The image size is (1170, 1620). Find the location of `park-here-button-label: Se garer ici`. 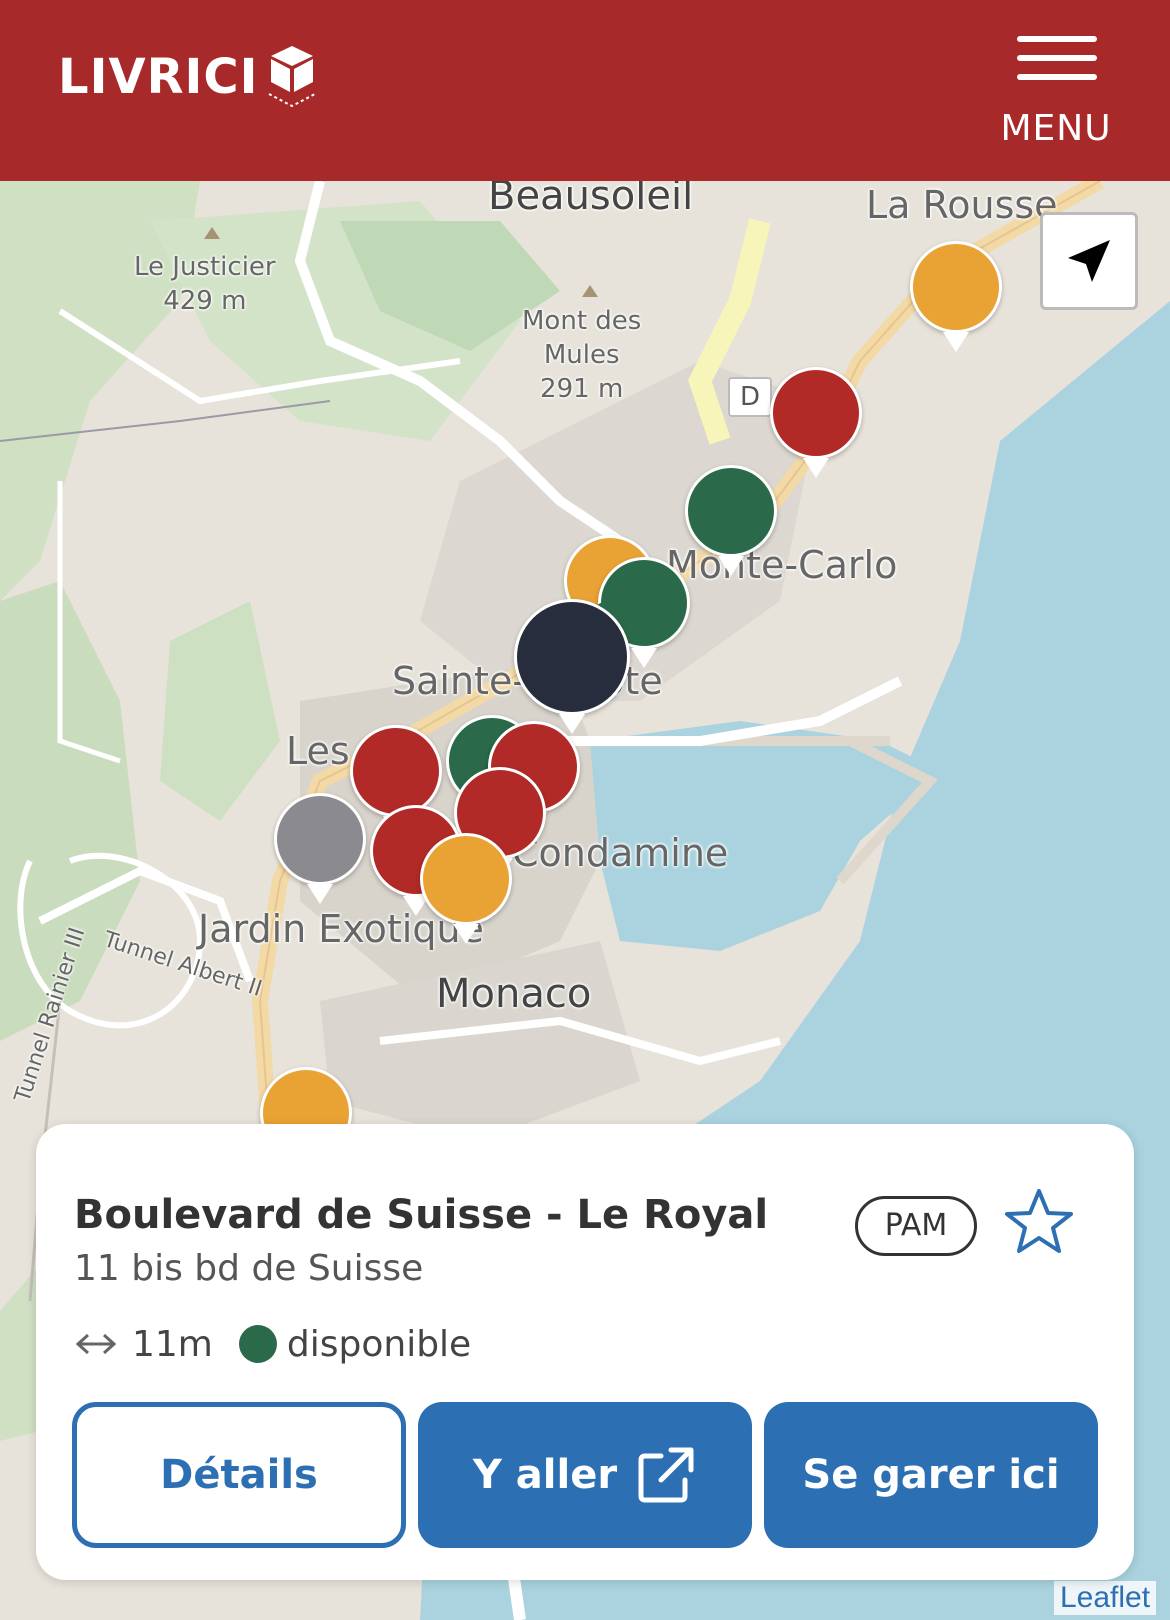

park-here-button-label: Se garer ici is located at coordinates (931, 1475).